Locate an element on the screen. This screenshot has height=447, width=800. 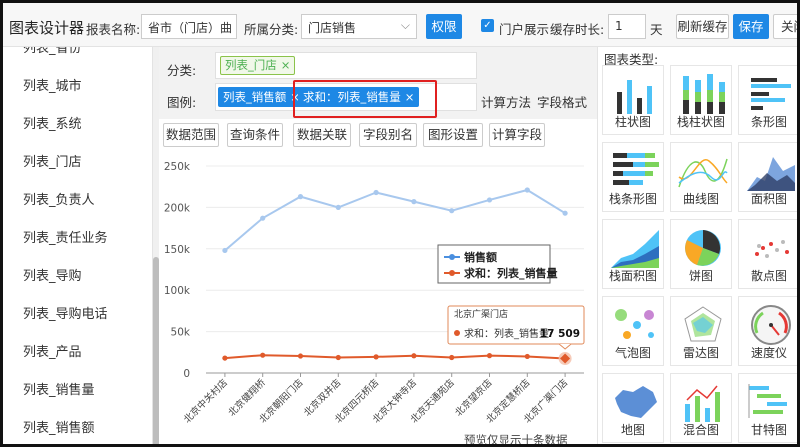
field-format-button: 字段格式 is located at coordinates (562, 101).